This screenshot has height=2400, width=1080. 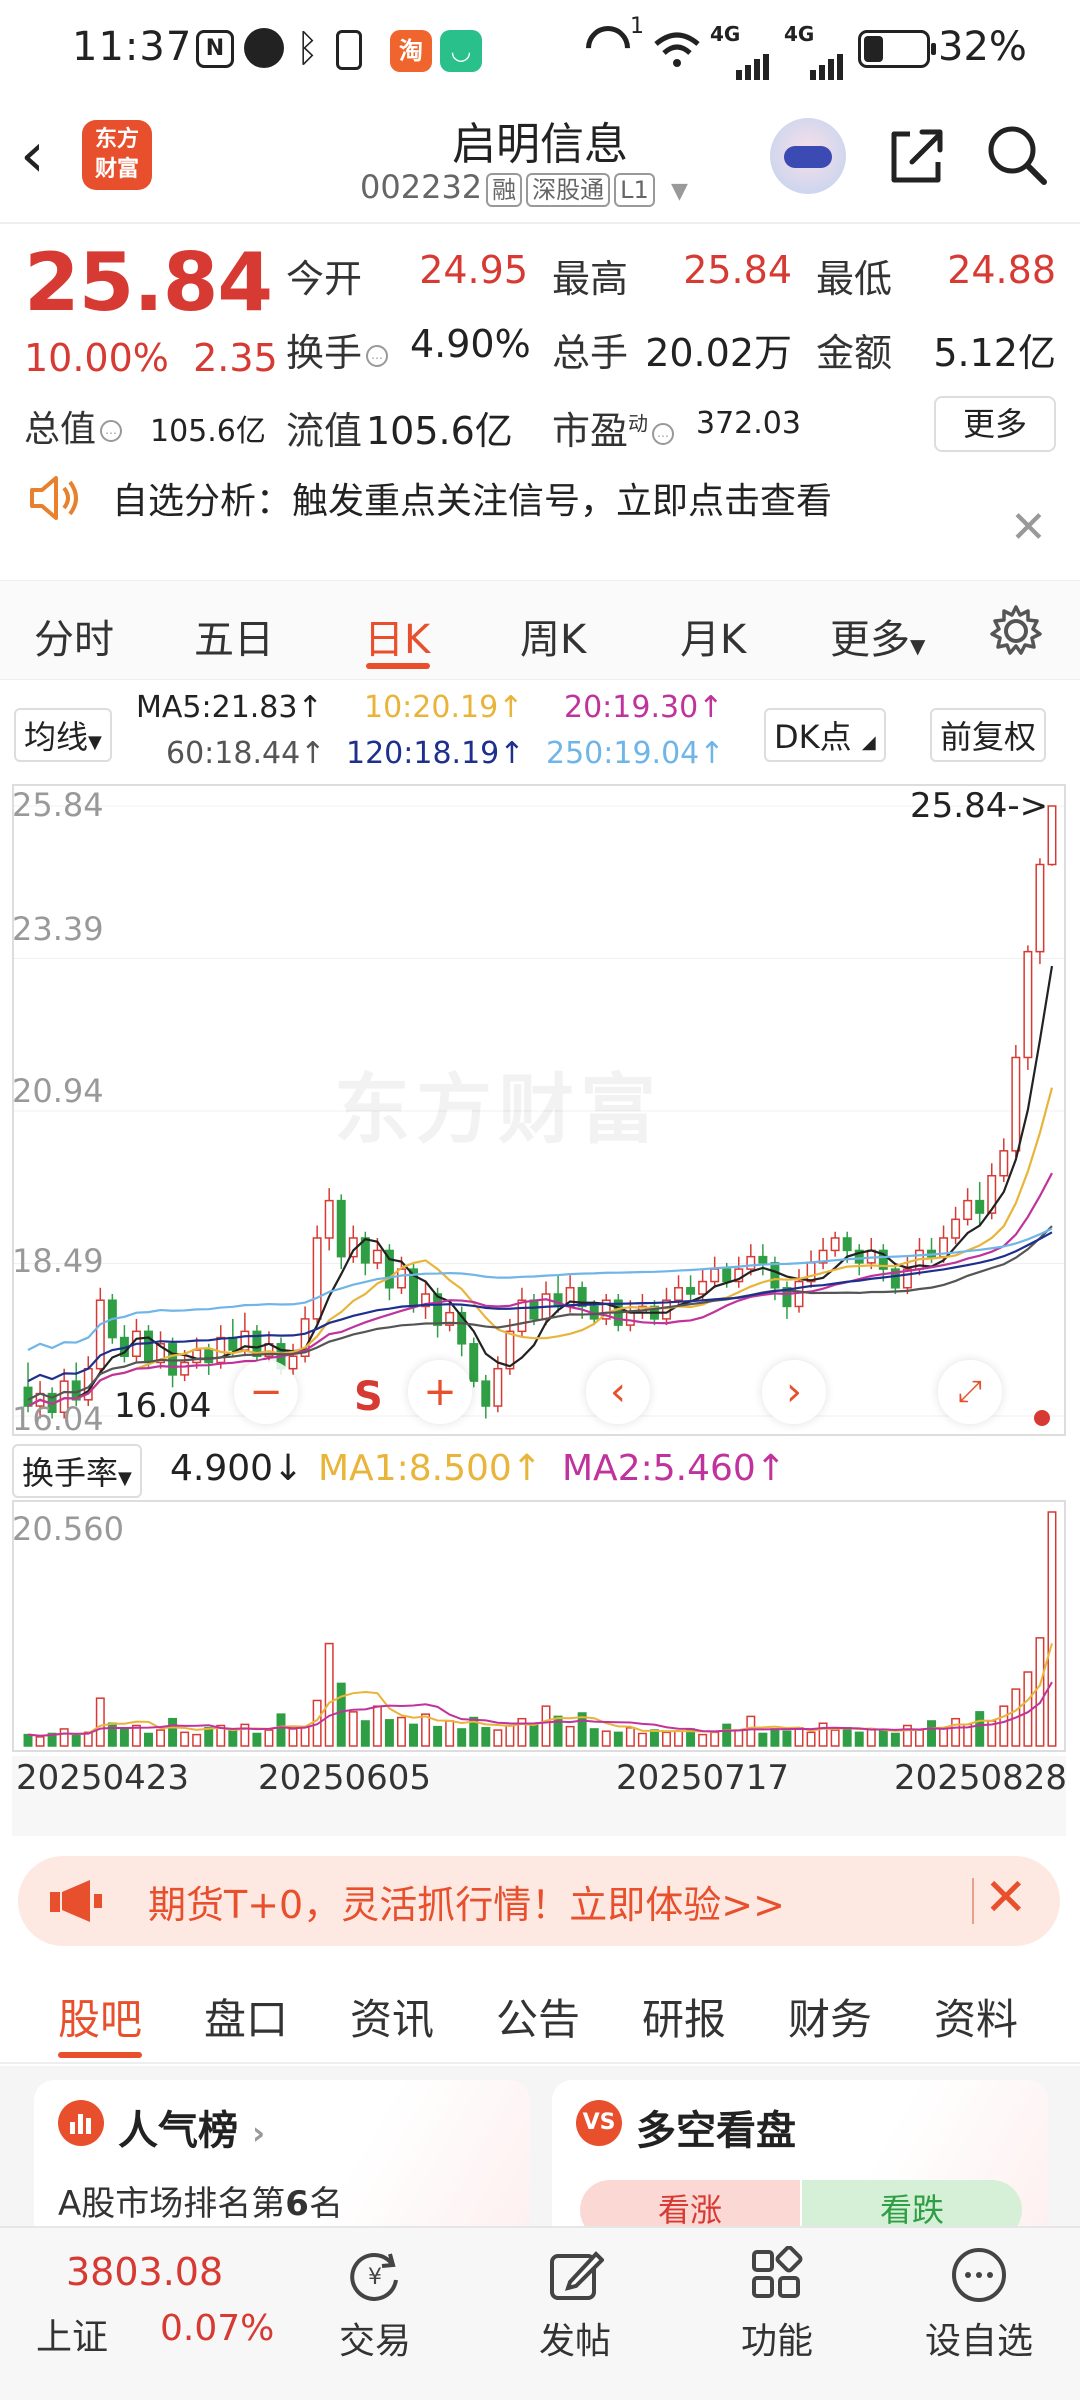 What do you see at coordinates (1028, 527) in the screenshot?
I see `close-notice-button: ✕` at bounding box center [1028, 527].